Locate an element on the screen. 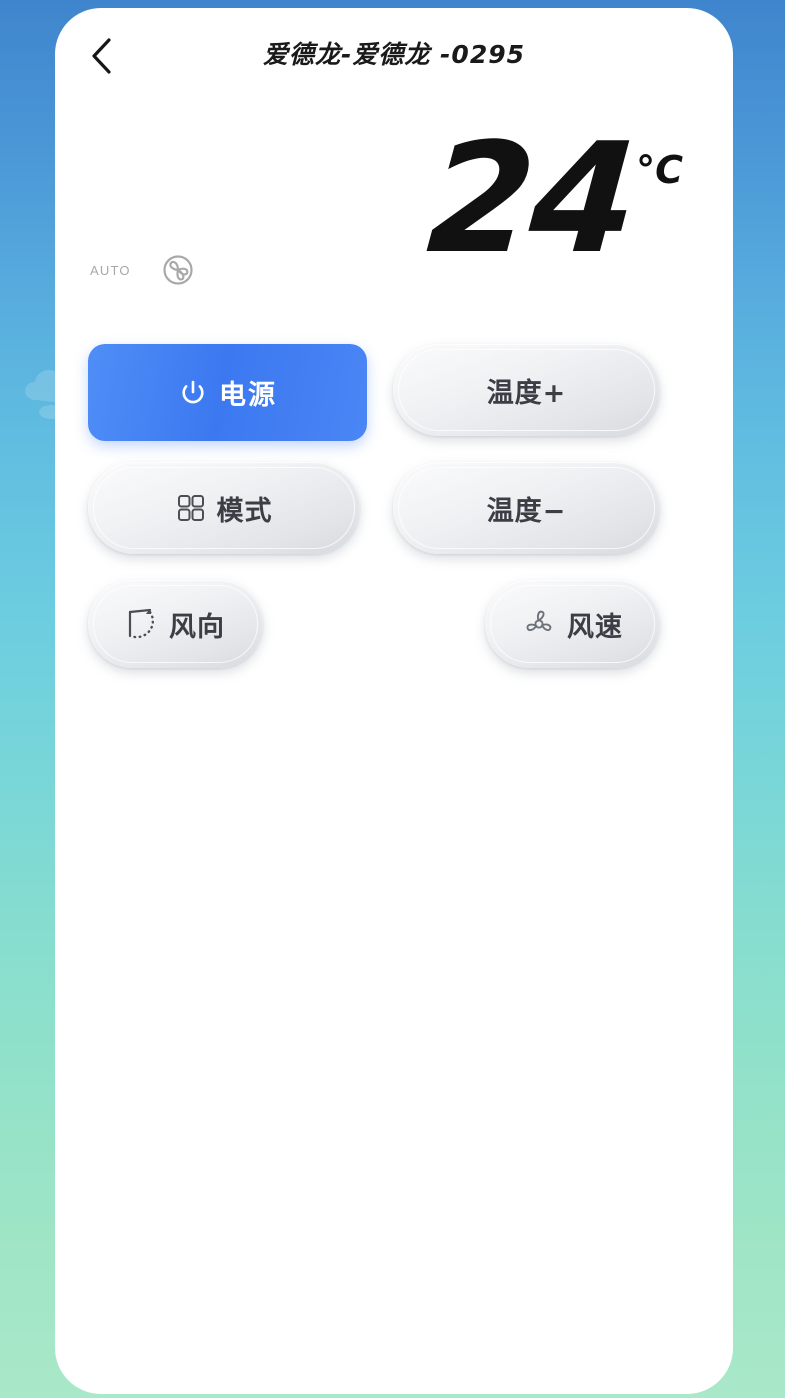 This screenshot has width=785, height=1398. temperature-down-button: 温度− is located at coordinates (526, 508).